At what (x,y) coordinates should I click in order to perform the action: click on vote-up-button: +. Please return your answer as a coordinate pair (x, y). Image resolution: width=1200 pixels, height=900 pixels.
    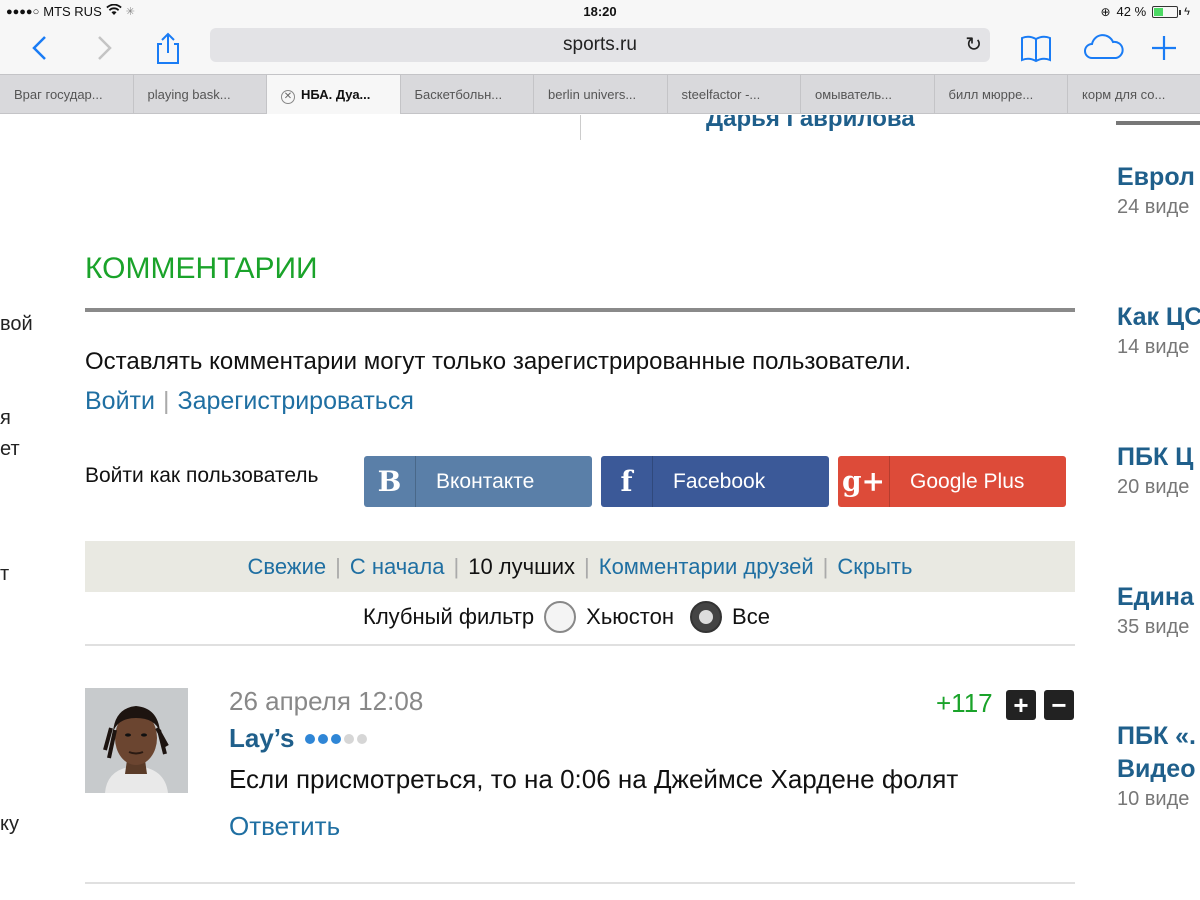
    Looking at the image, I should click on (1021, 705).